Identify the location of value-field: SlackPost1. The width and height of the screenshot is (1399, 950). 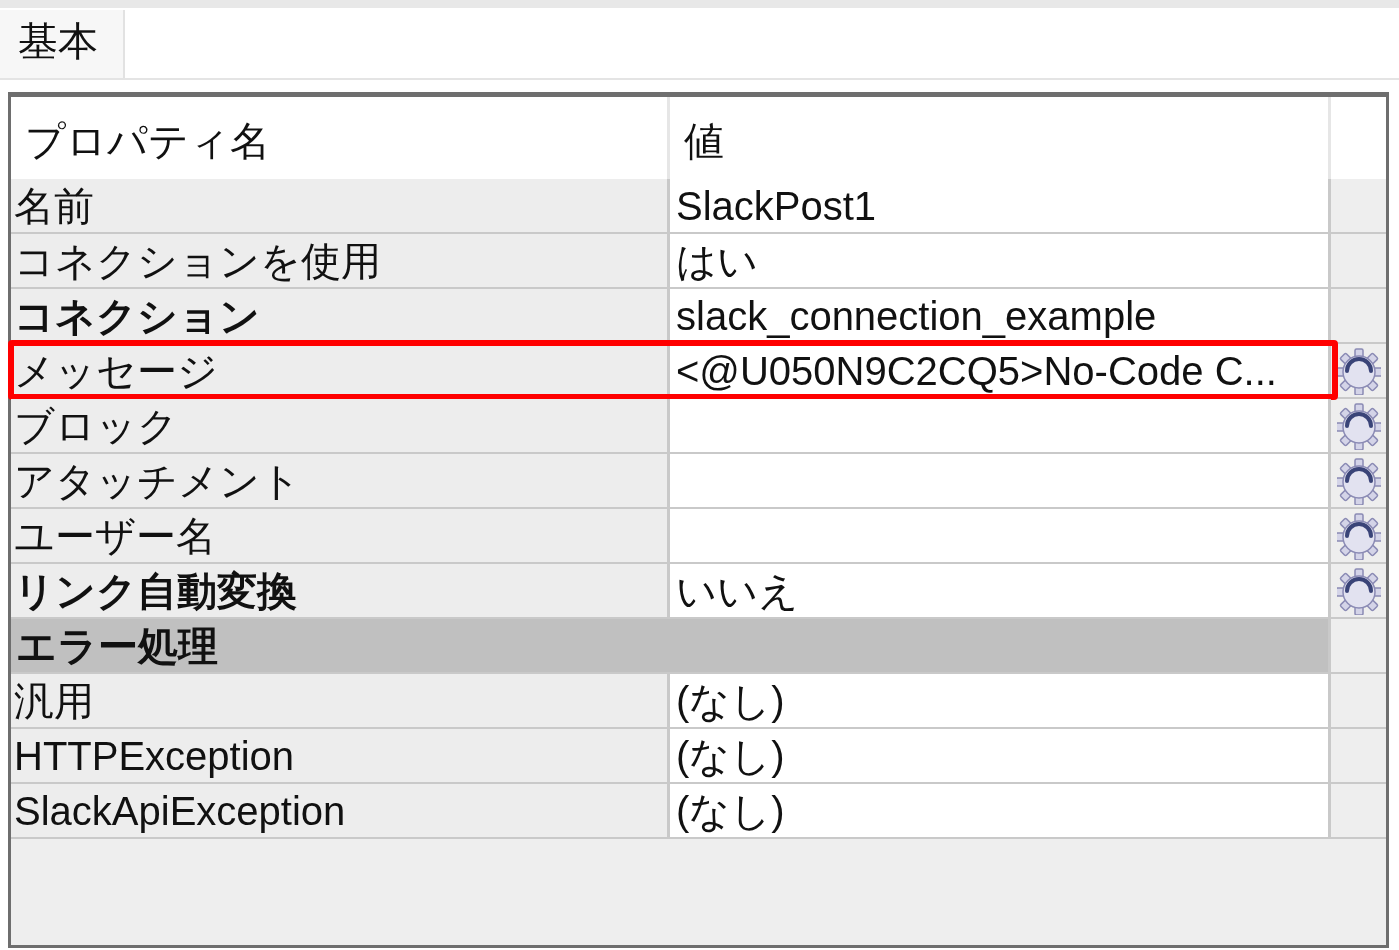
(1000, 205).